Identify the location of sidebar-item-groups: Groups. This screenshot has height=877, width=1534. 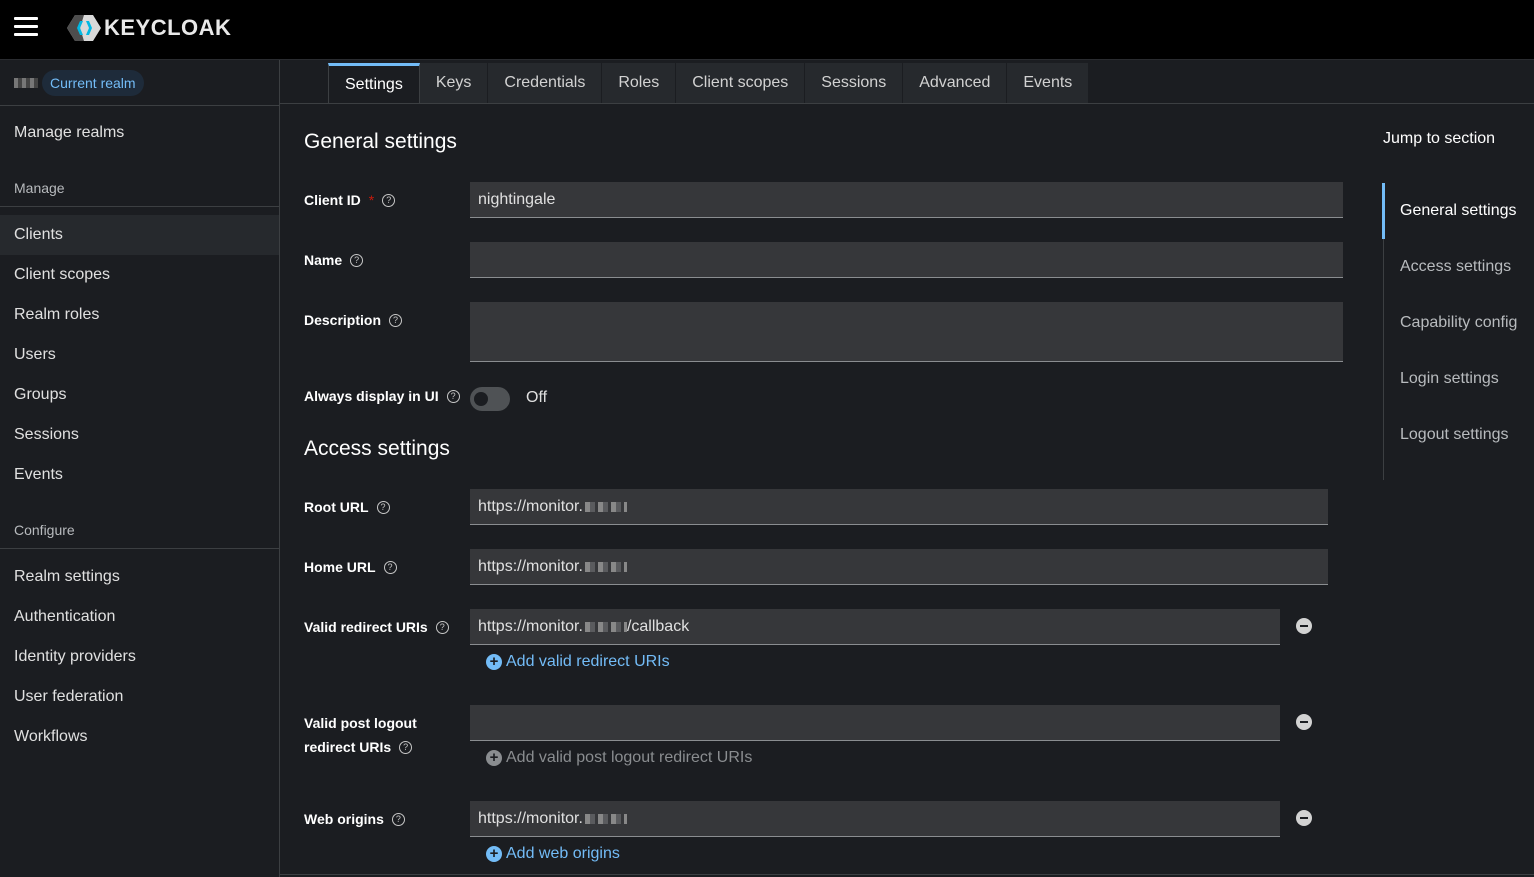
(139, 395).